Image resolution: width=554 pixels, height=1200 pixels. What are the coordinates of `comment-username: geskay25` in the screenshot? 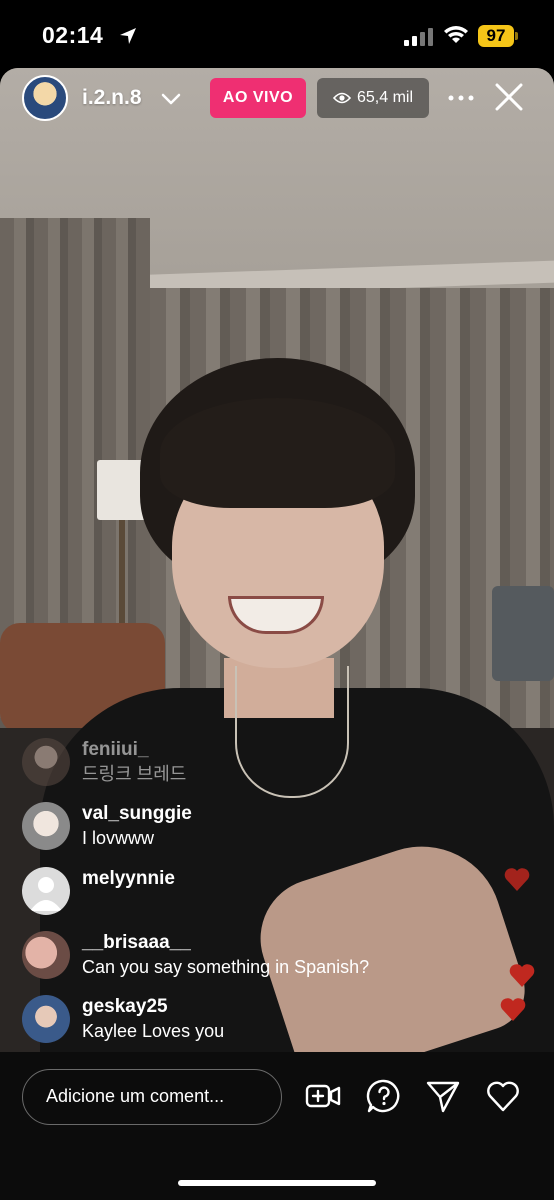 It's located at (153, 1007).